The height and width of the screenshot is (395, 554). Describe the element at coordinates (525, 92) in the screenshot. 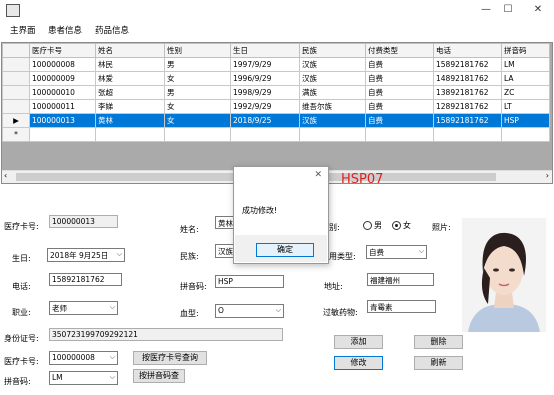

I see `table-cell: ZC` at that location.